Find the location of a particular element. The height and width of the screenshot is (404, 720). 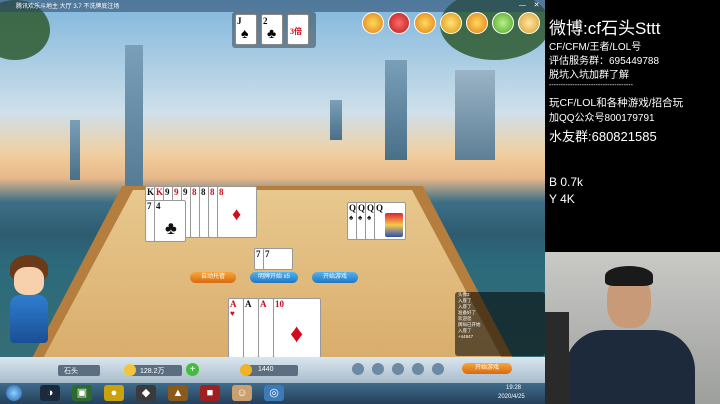

player-name: 石头 is located at coordinates (71, 371).